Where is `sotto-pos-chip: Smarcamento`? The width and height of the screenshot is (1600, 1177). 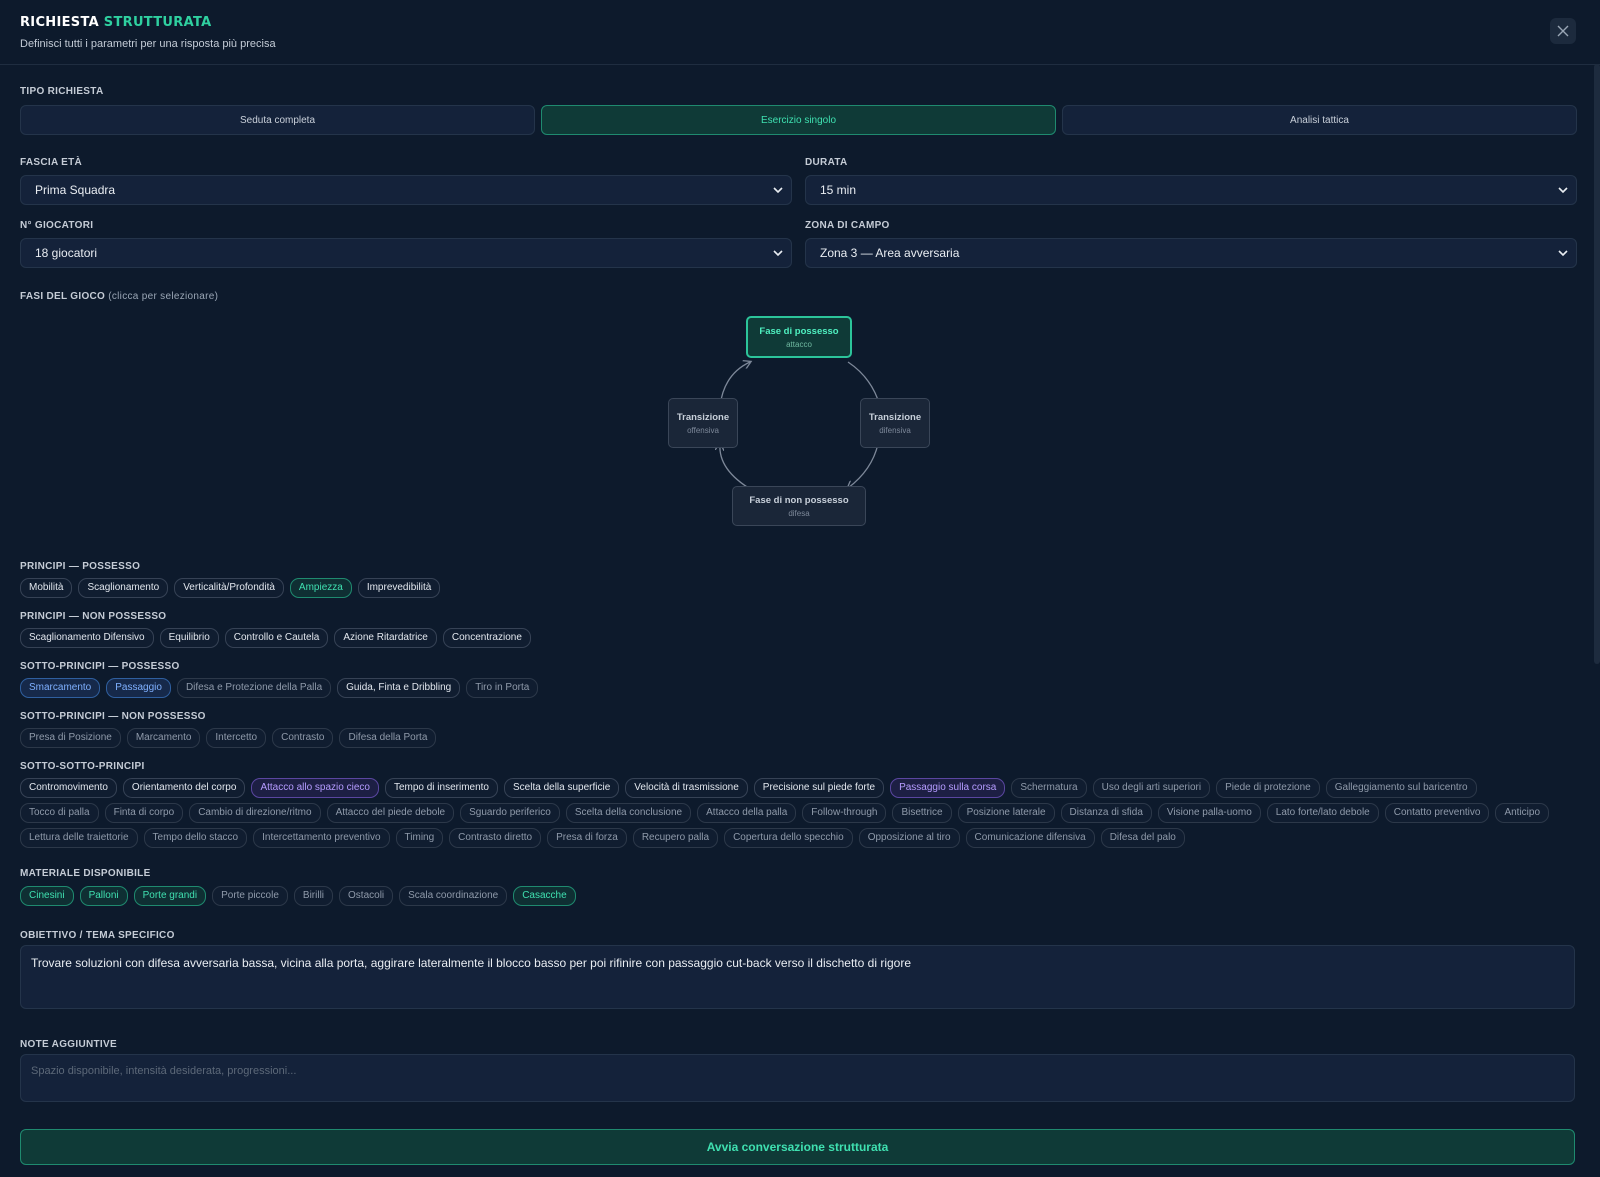 sotto-pos-chip: Smarcamento is located at coordinates (60, 688).